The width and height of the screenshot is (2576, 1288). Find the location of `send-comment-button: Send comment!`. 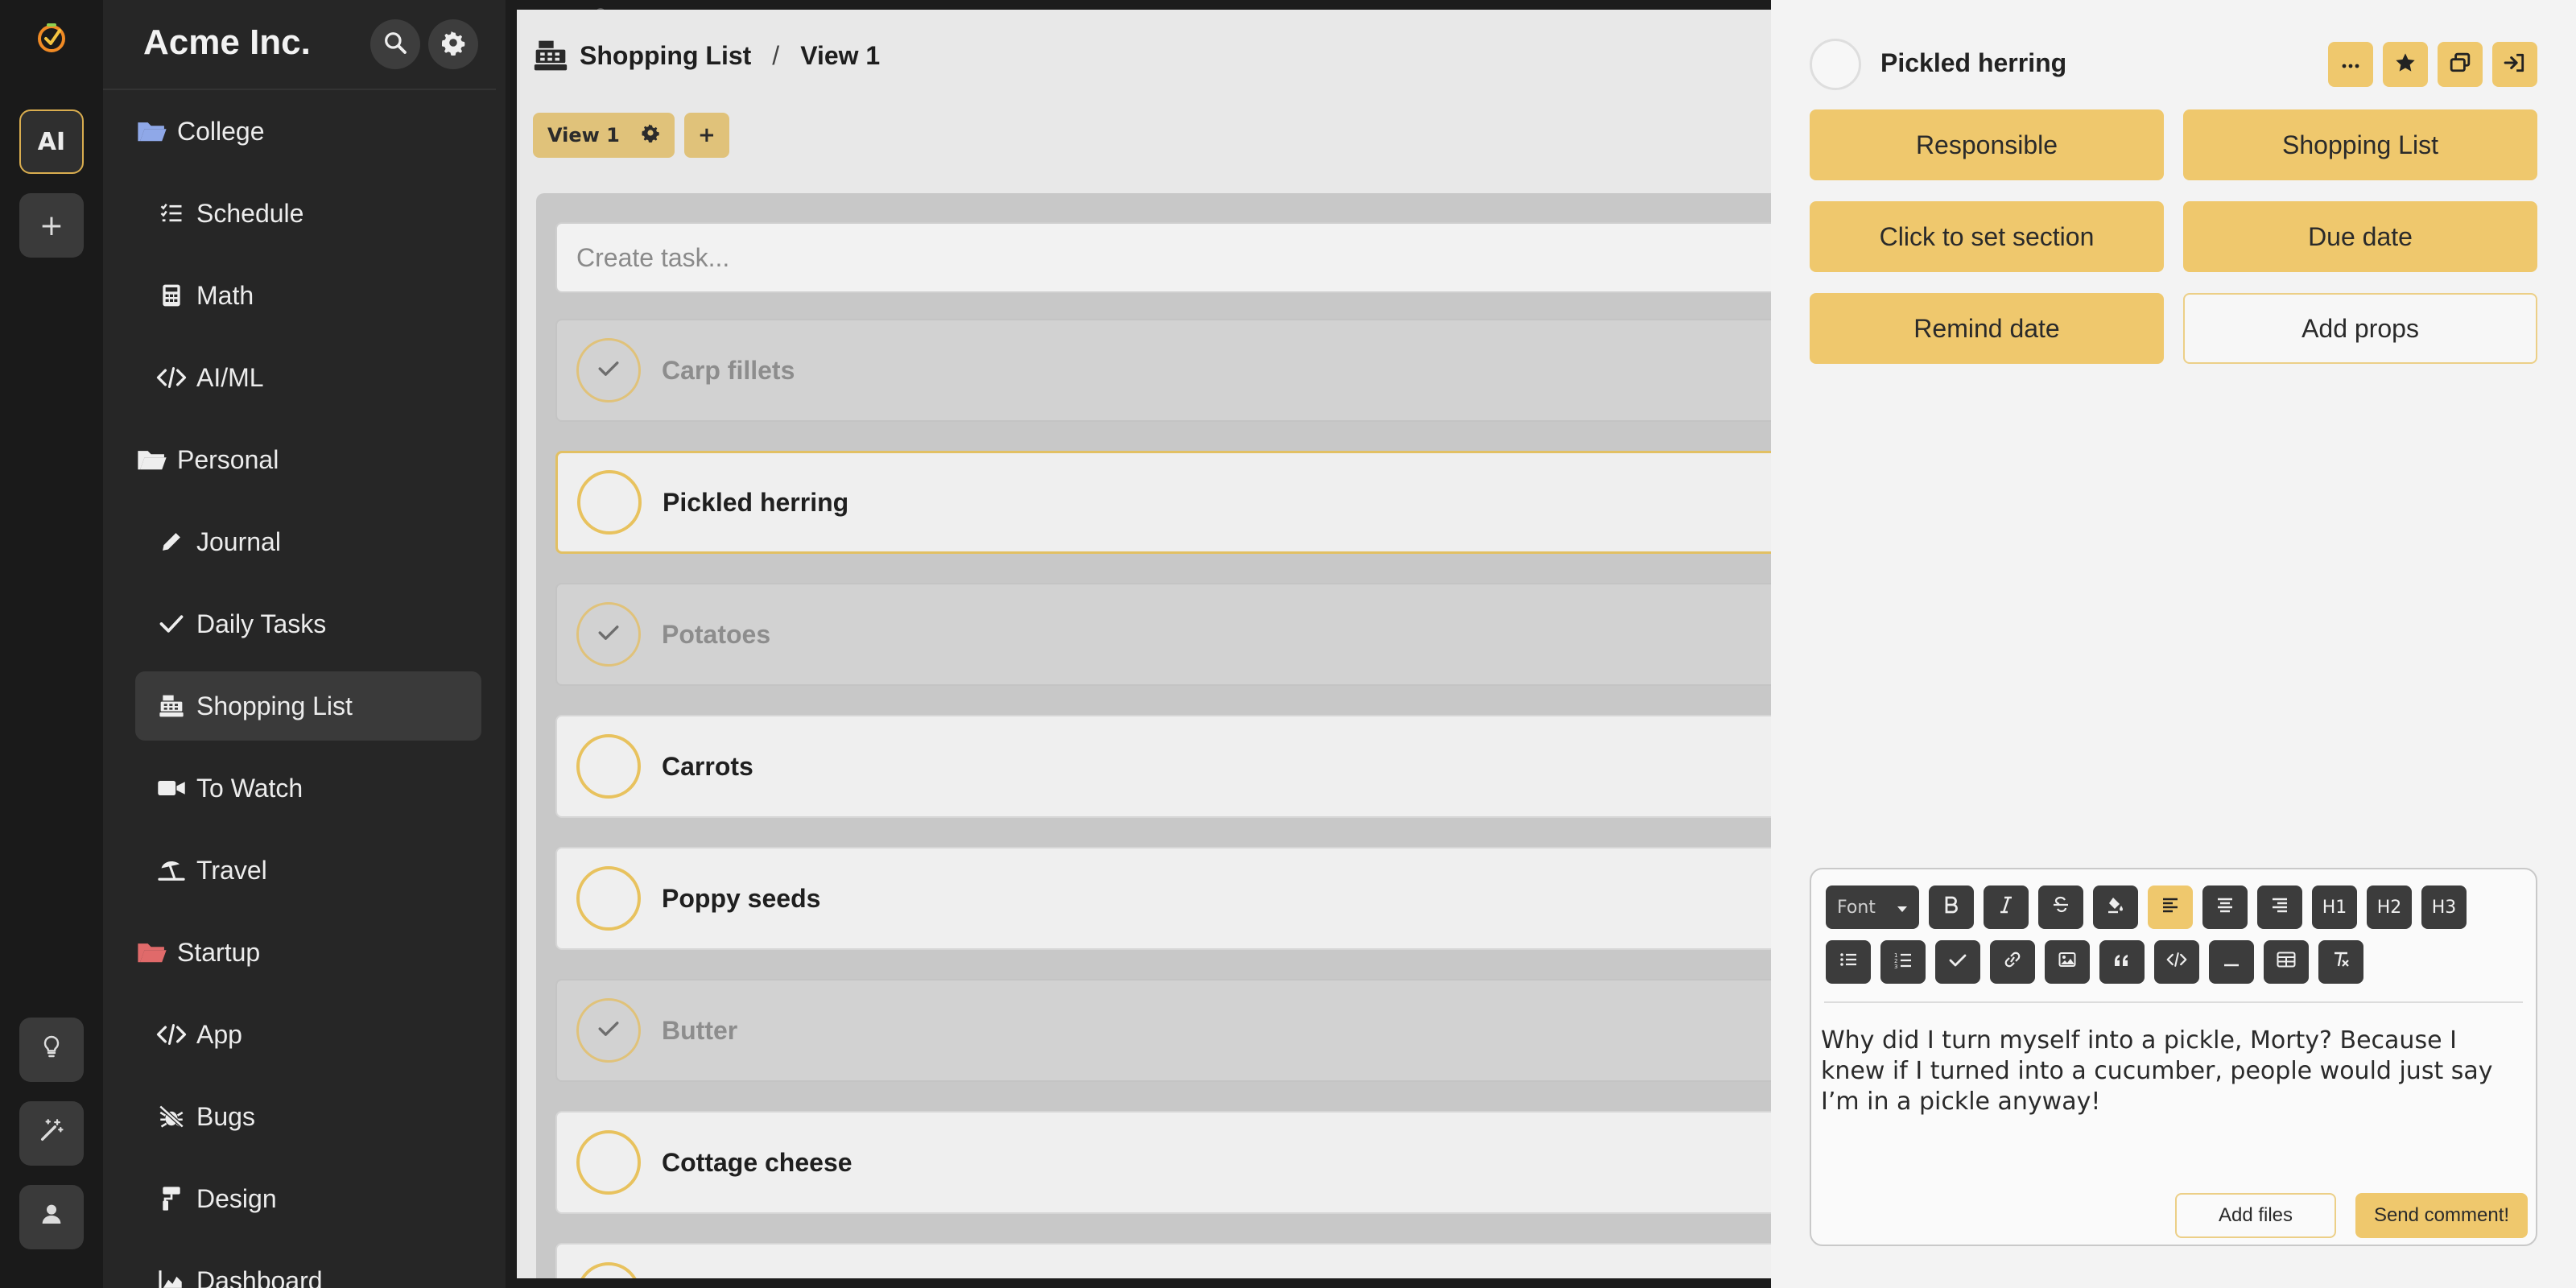

send-comment-button: Send comment! is located at coordinates (2441, 1215).